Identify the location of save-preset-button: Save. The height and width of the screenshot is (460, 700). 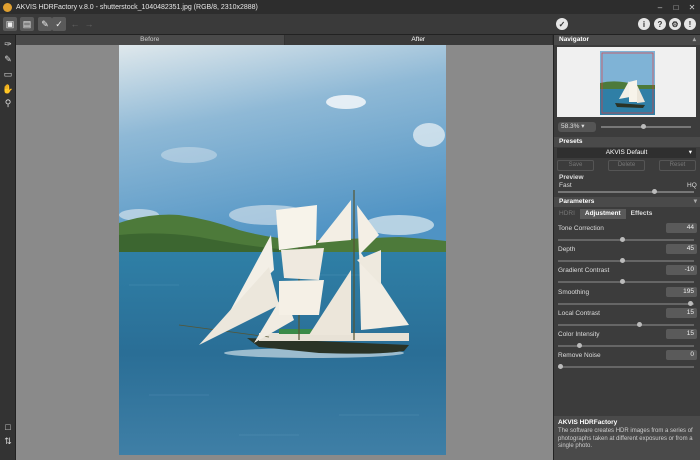
(575, 165).